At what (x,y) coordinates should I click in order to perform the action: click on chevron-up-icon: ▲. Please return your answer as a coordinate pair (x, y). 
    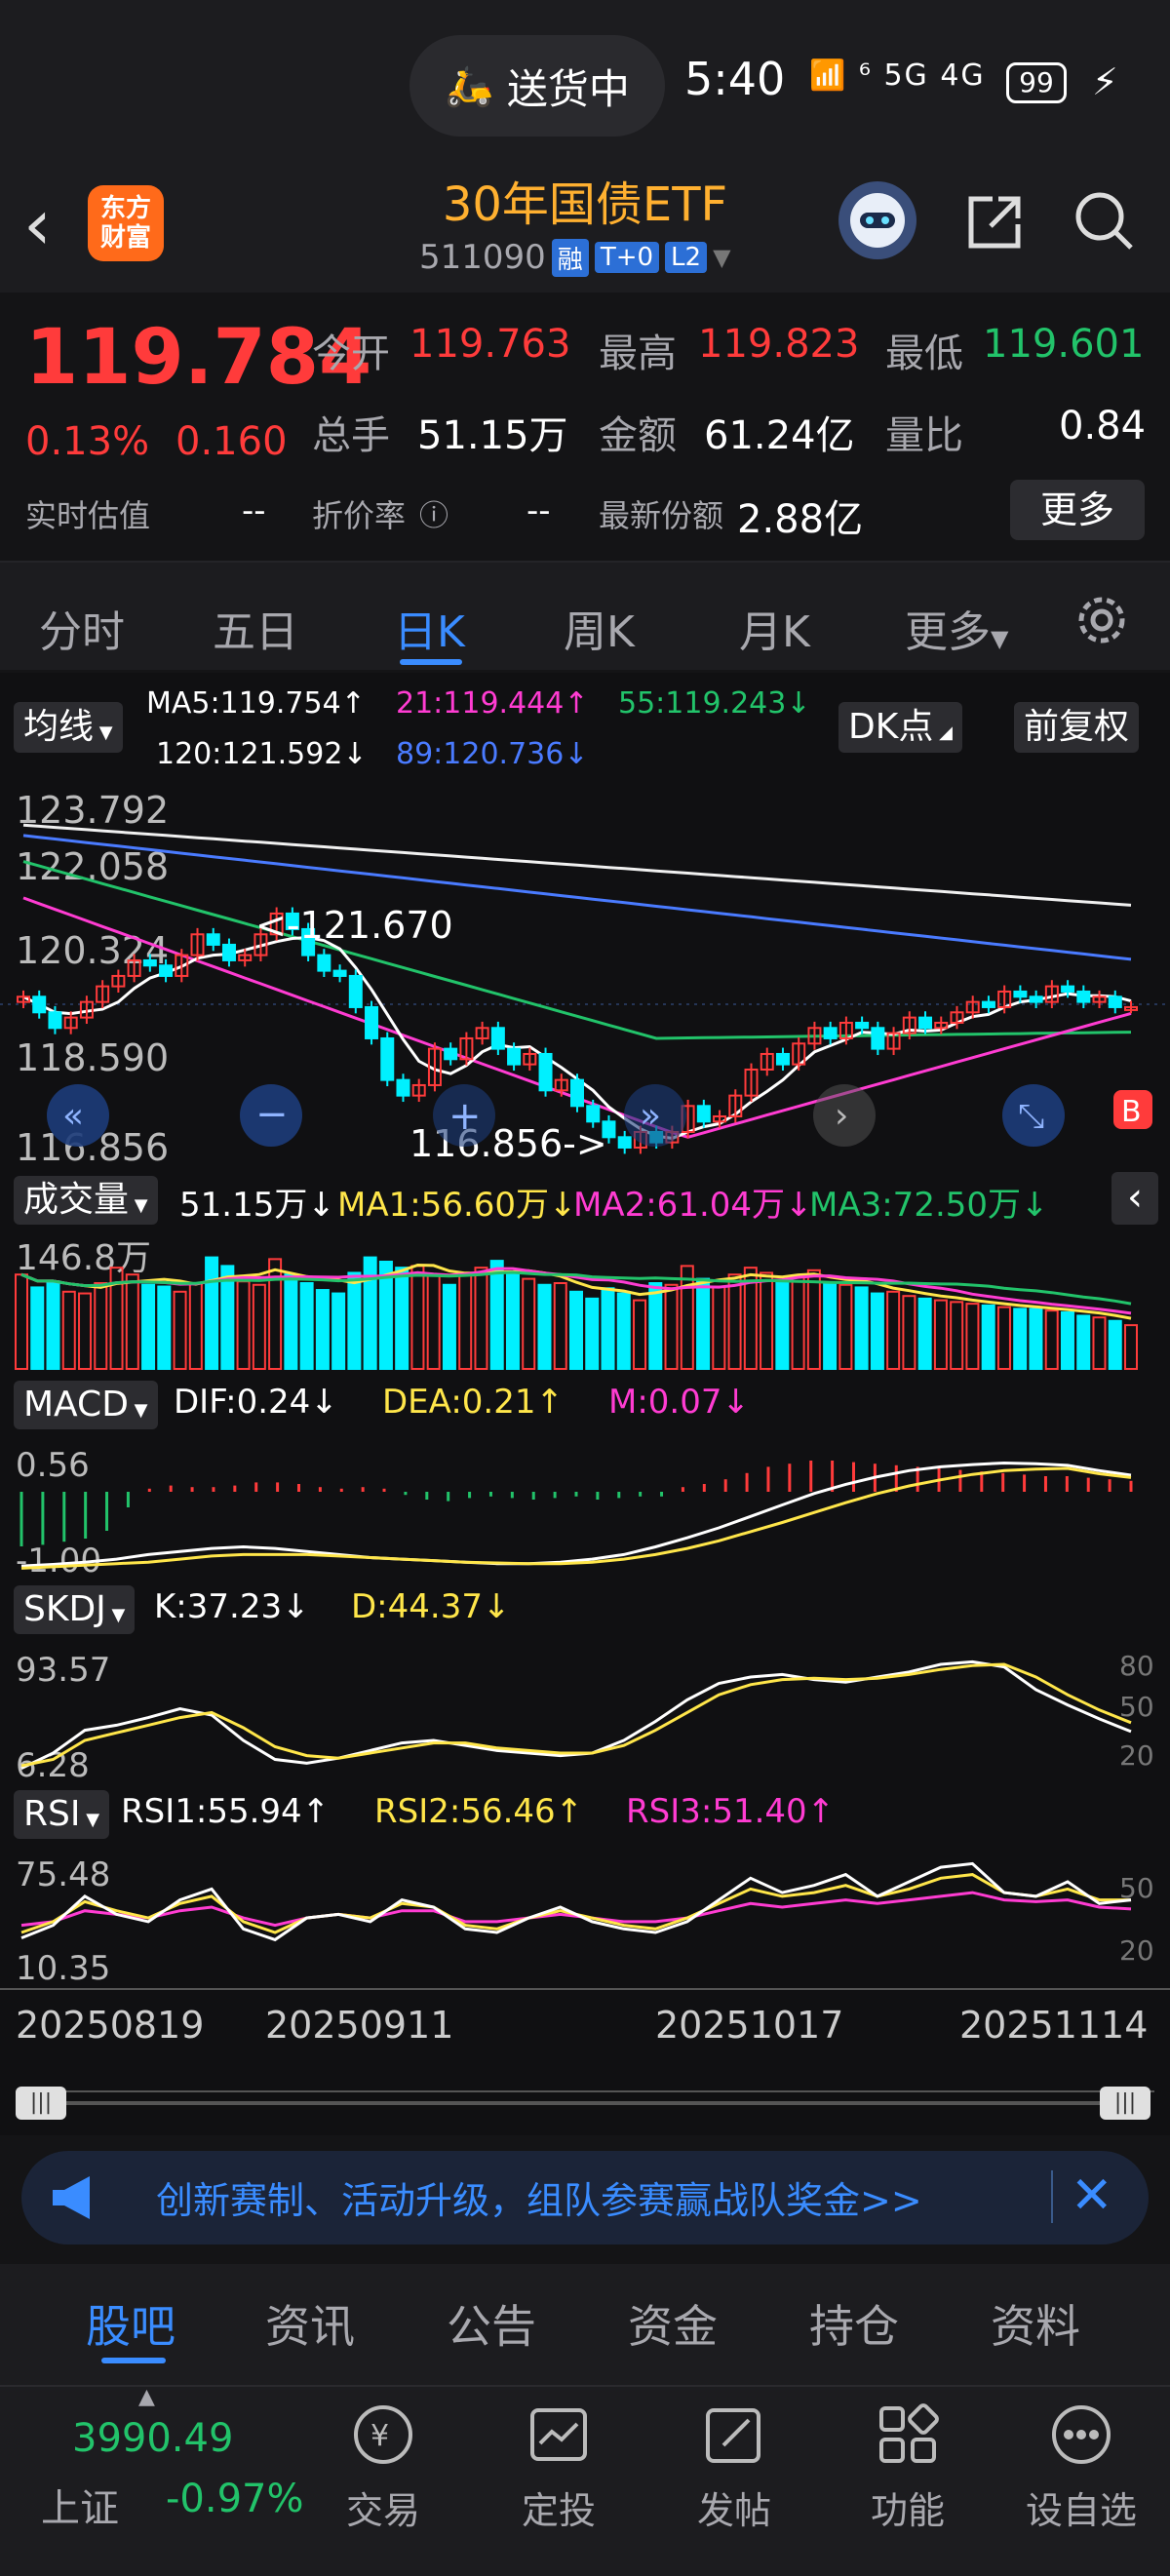
    Looking at the image, I should click on (146, 2397).